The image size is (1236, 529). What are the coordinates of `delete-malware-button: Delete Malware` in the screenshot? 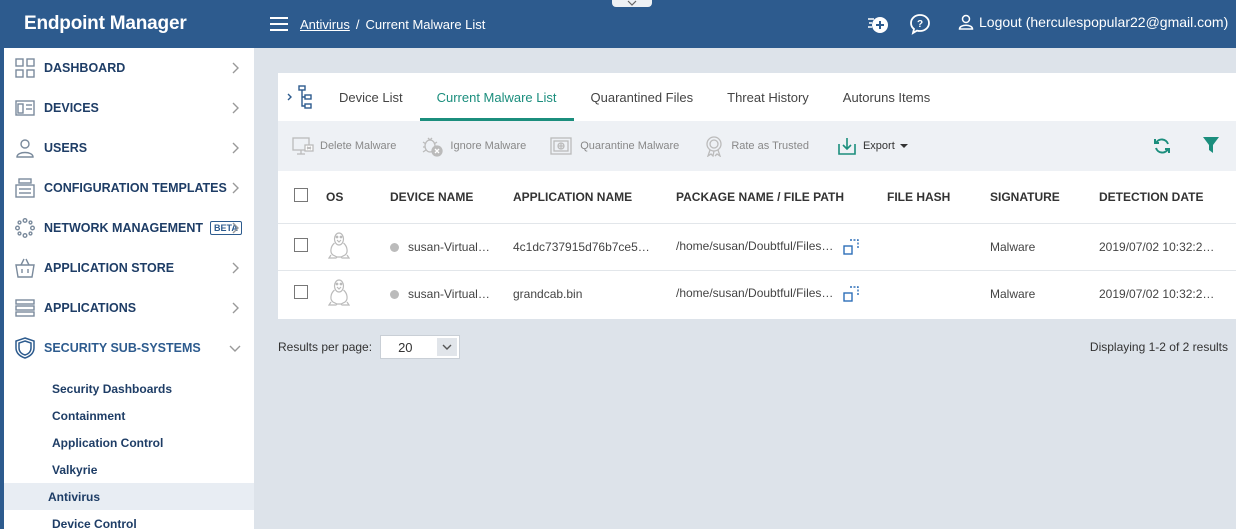 It's located at (344, 146).